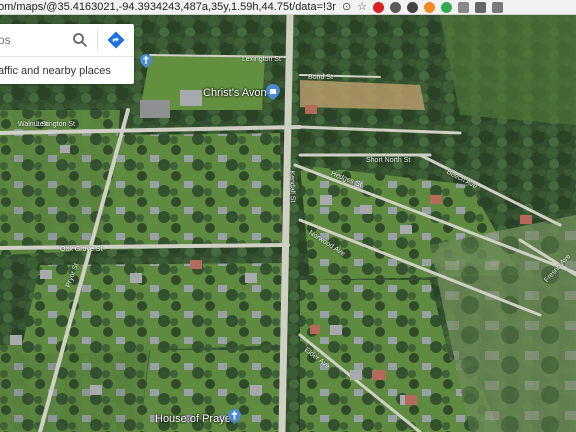 This screenshot has height=432, width=576. I want to click on place-label-christis-avon: Christ's Avon, so click(235, 93).